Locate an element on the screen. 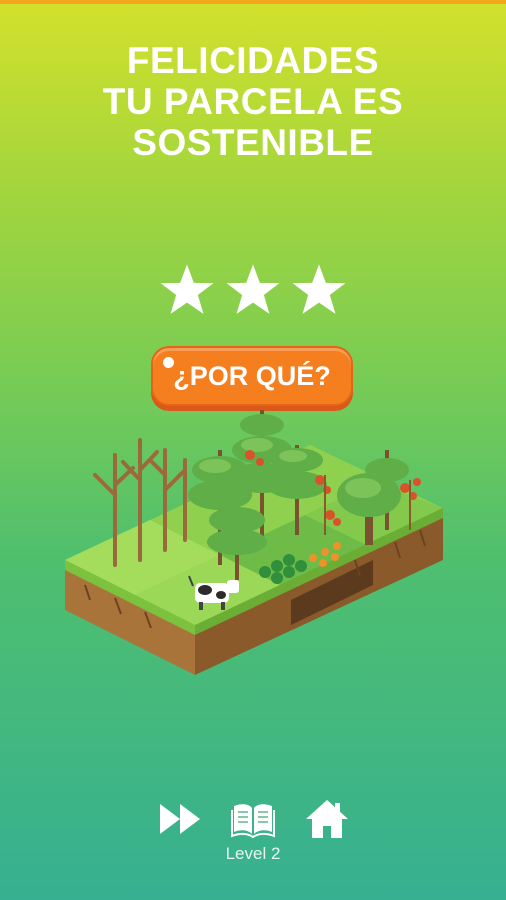 The image size is (506, 900). level-label: Level 2 is located at coordinates (253, 853).